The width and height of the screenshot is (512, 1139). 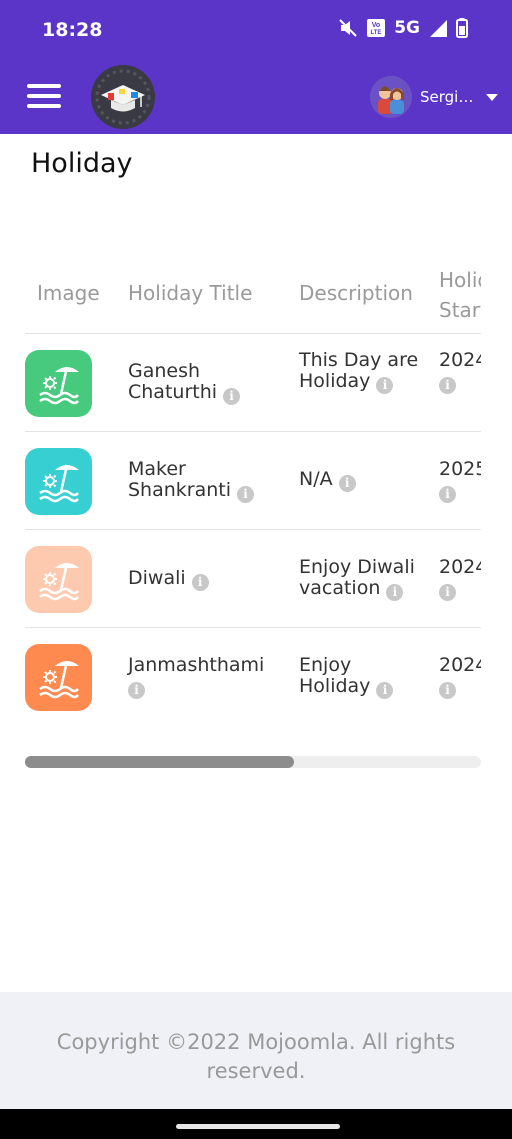 I want to click on avatar, so click(x=391, y=97).